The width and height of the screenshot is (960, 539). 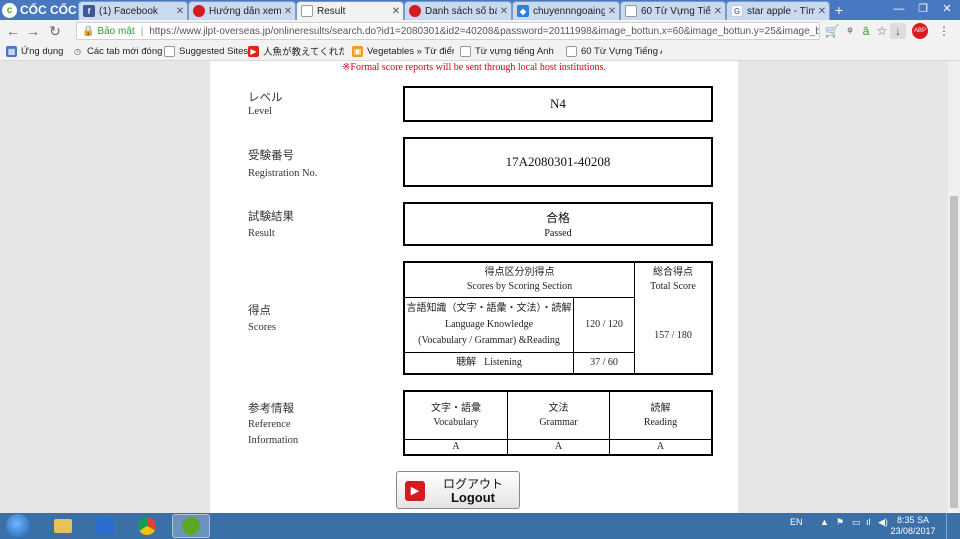 I want to click on browser-brand: c CỐC CỐC, so click(x=39, y=10).